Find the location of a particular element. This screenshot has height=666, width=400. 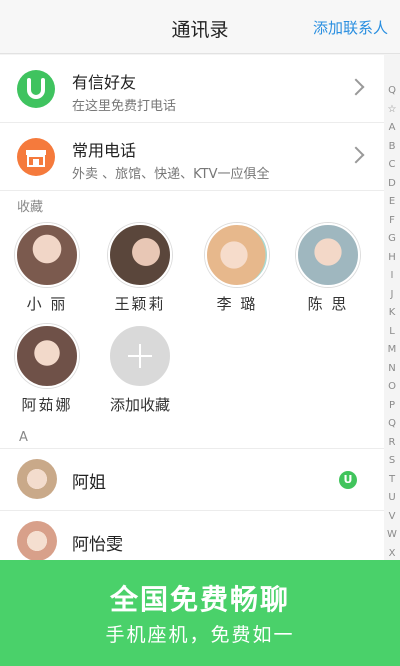

index-letter: ☆ is located at coordinates (392, 110).